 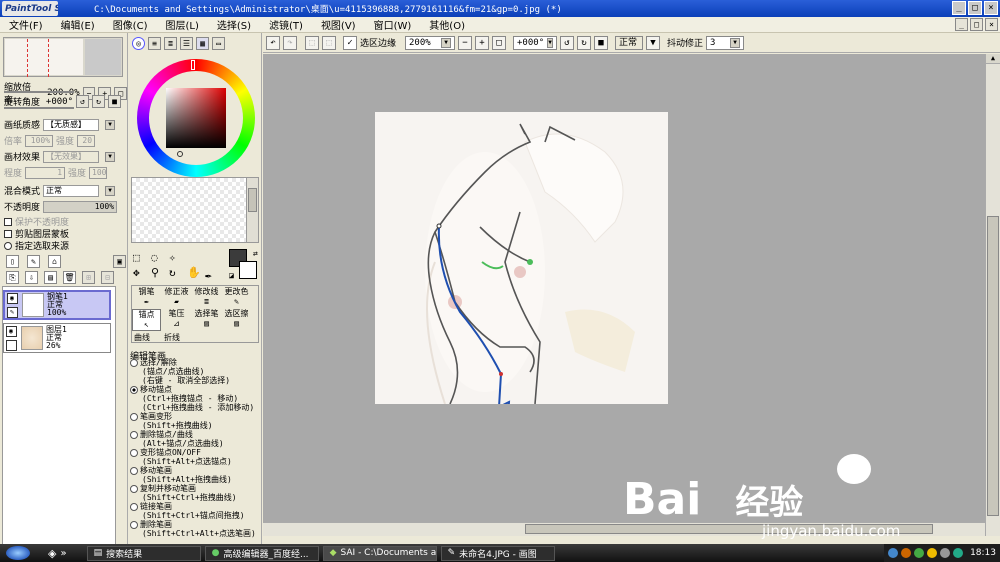 I want to click on trash-icon: 🗑, so click(x=69, y=277).